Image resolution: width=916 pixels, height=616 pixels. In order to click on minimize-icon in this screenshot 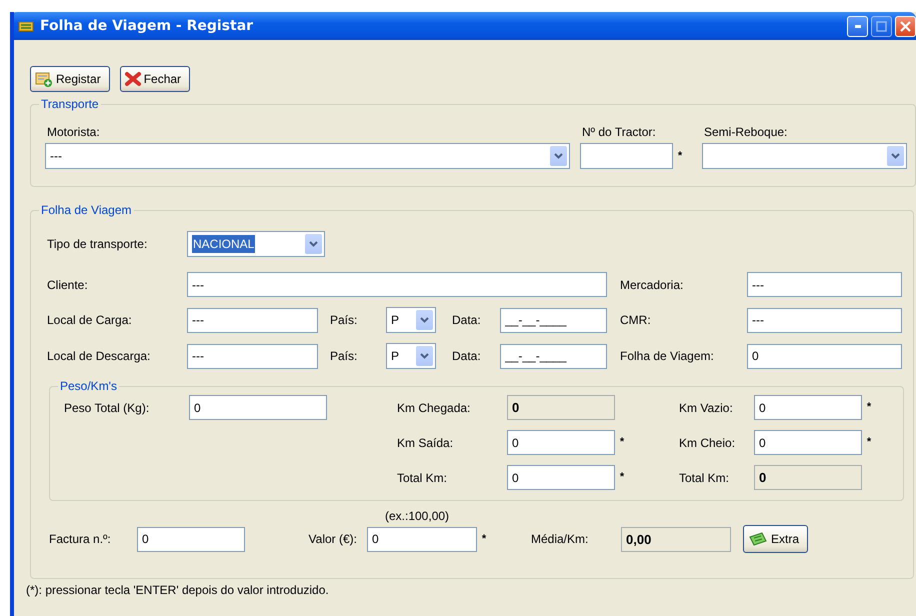, I will do `click(857, 26)`.